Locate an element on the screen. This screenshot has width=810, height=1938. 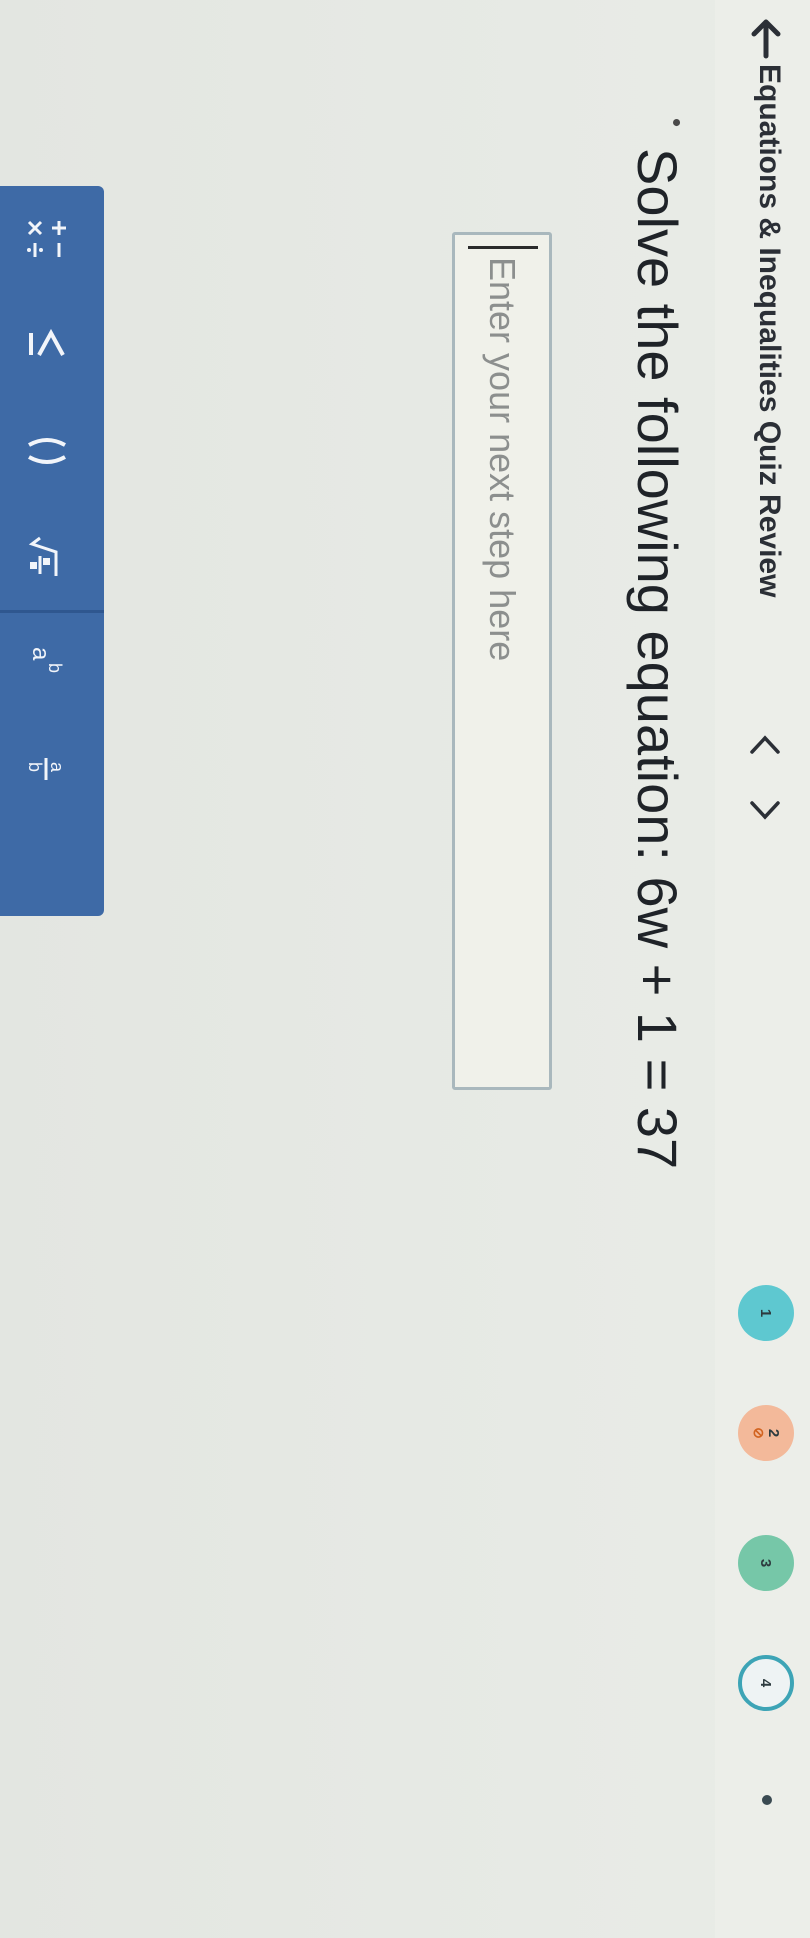
less-greater-equal-icon is located at coordinates (47, 342).